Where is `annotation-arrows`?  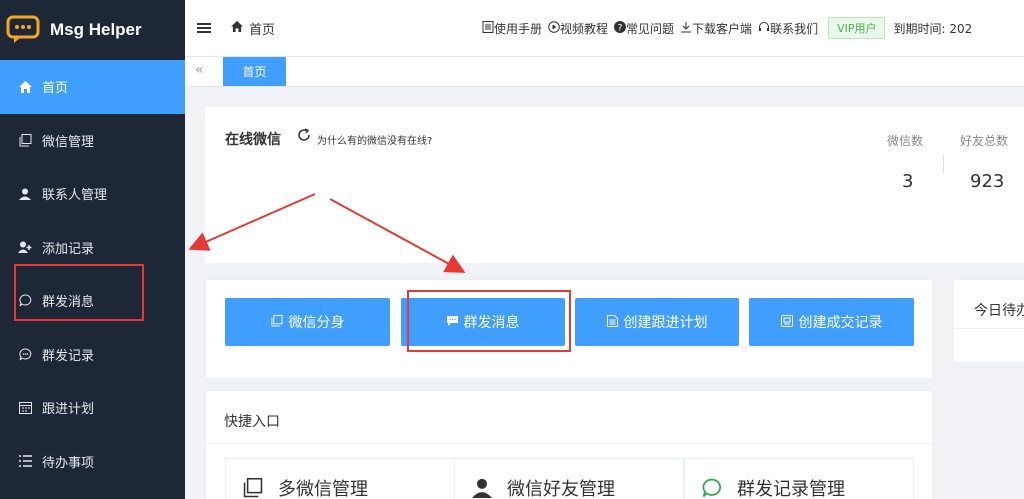
annotation-arrows is located at coordinates (327, 233).